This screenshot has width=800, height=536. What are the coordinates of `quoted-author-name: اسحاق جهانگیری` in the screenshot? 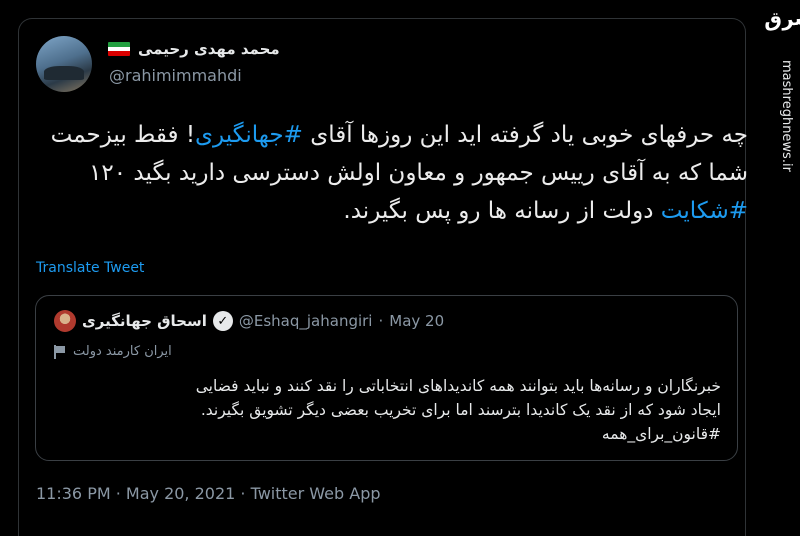 It's located at (144, 321).